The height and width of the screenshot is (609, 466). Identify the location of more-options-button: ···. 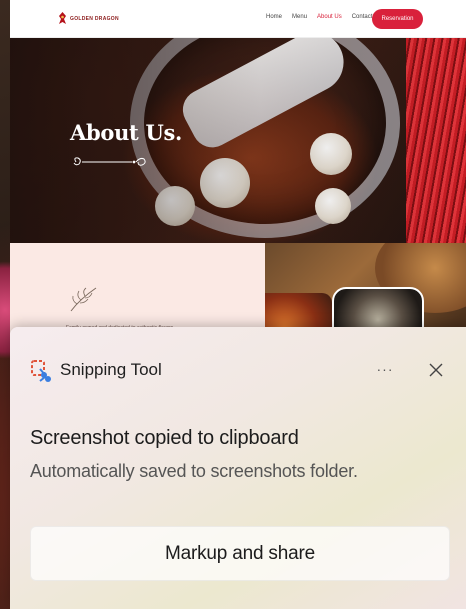
(385, 369).